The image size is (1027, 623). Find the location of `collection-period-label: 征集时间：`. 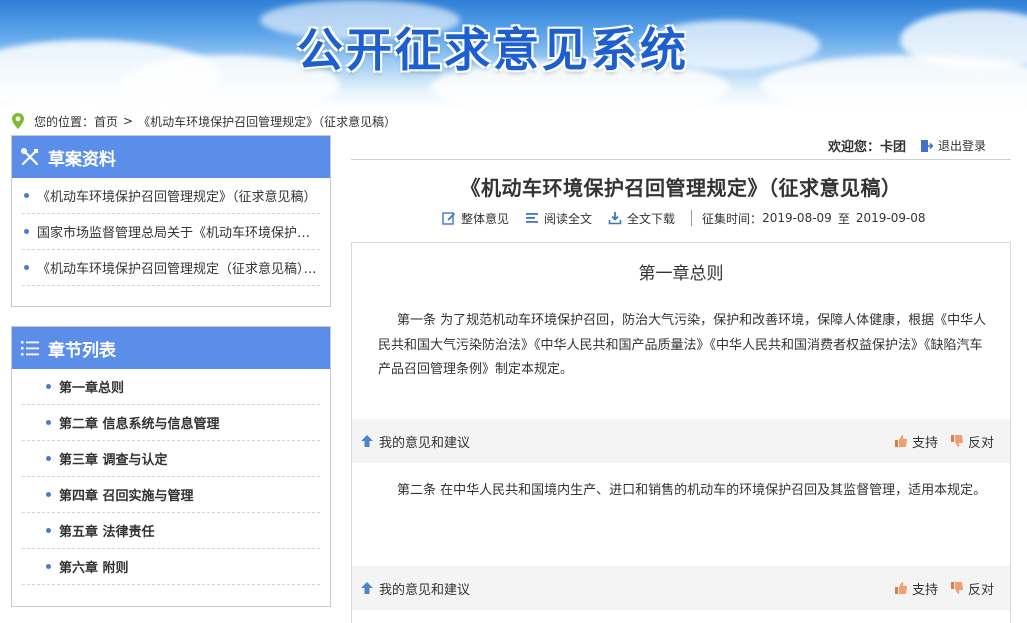

collection-period-label: 征集时间： is located at coordinates (732, 218).